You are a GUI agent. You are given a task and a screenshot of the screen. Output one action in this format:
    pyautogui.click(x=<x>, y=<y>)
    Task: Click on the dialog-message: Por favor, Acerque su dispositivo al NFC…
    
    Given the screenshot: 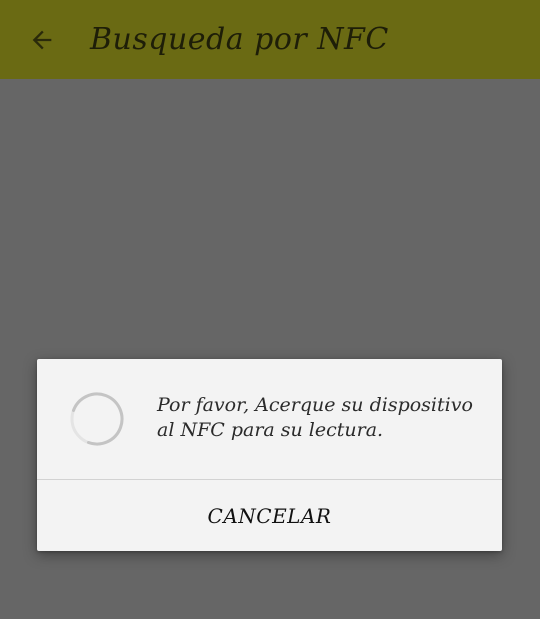 What is the action you would take?
    pyautogui.click(x=322, y=418)
    